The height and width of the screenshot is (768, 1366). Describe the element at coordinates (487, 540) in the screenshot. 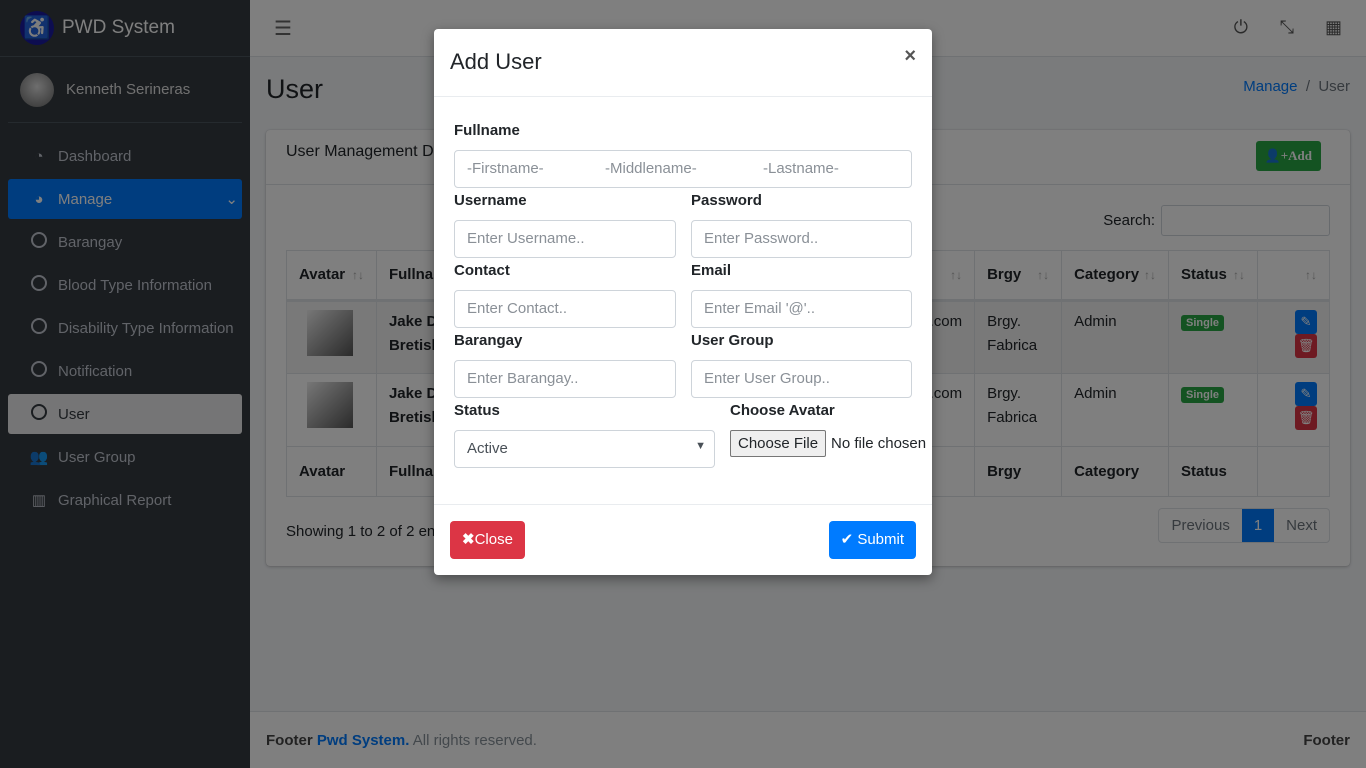

I see `close-button: ✖Close` at that location.